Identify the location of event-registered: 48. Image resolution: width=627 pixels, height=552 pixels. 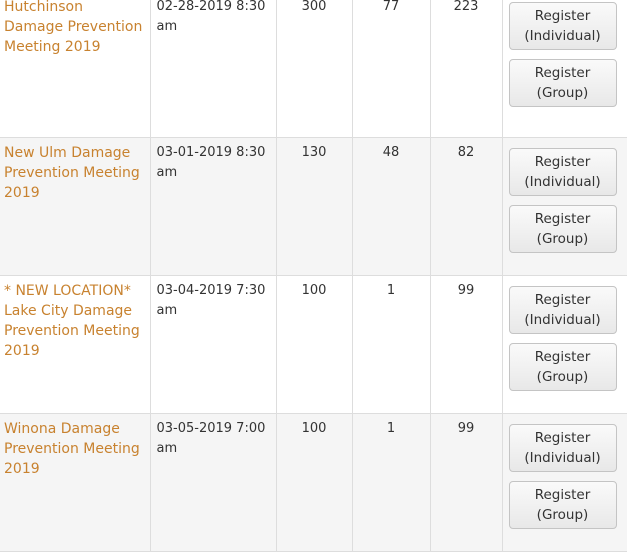
(391, 206).